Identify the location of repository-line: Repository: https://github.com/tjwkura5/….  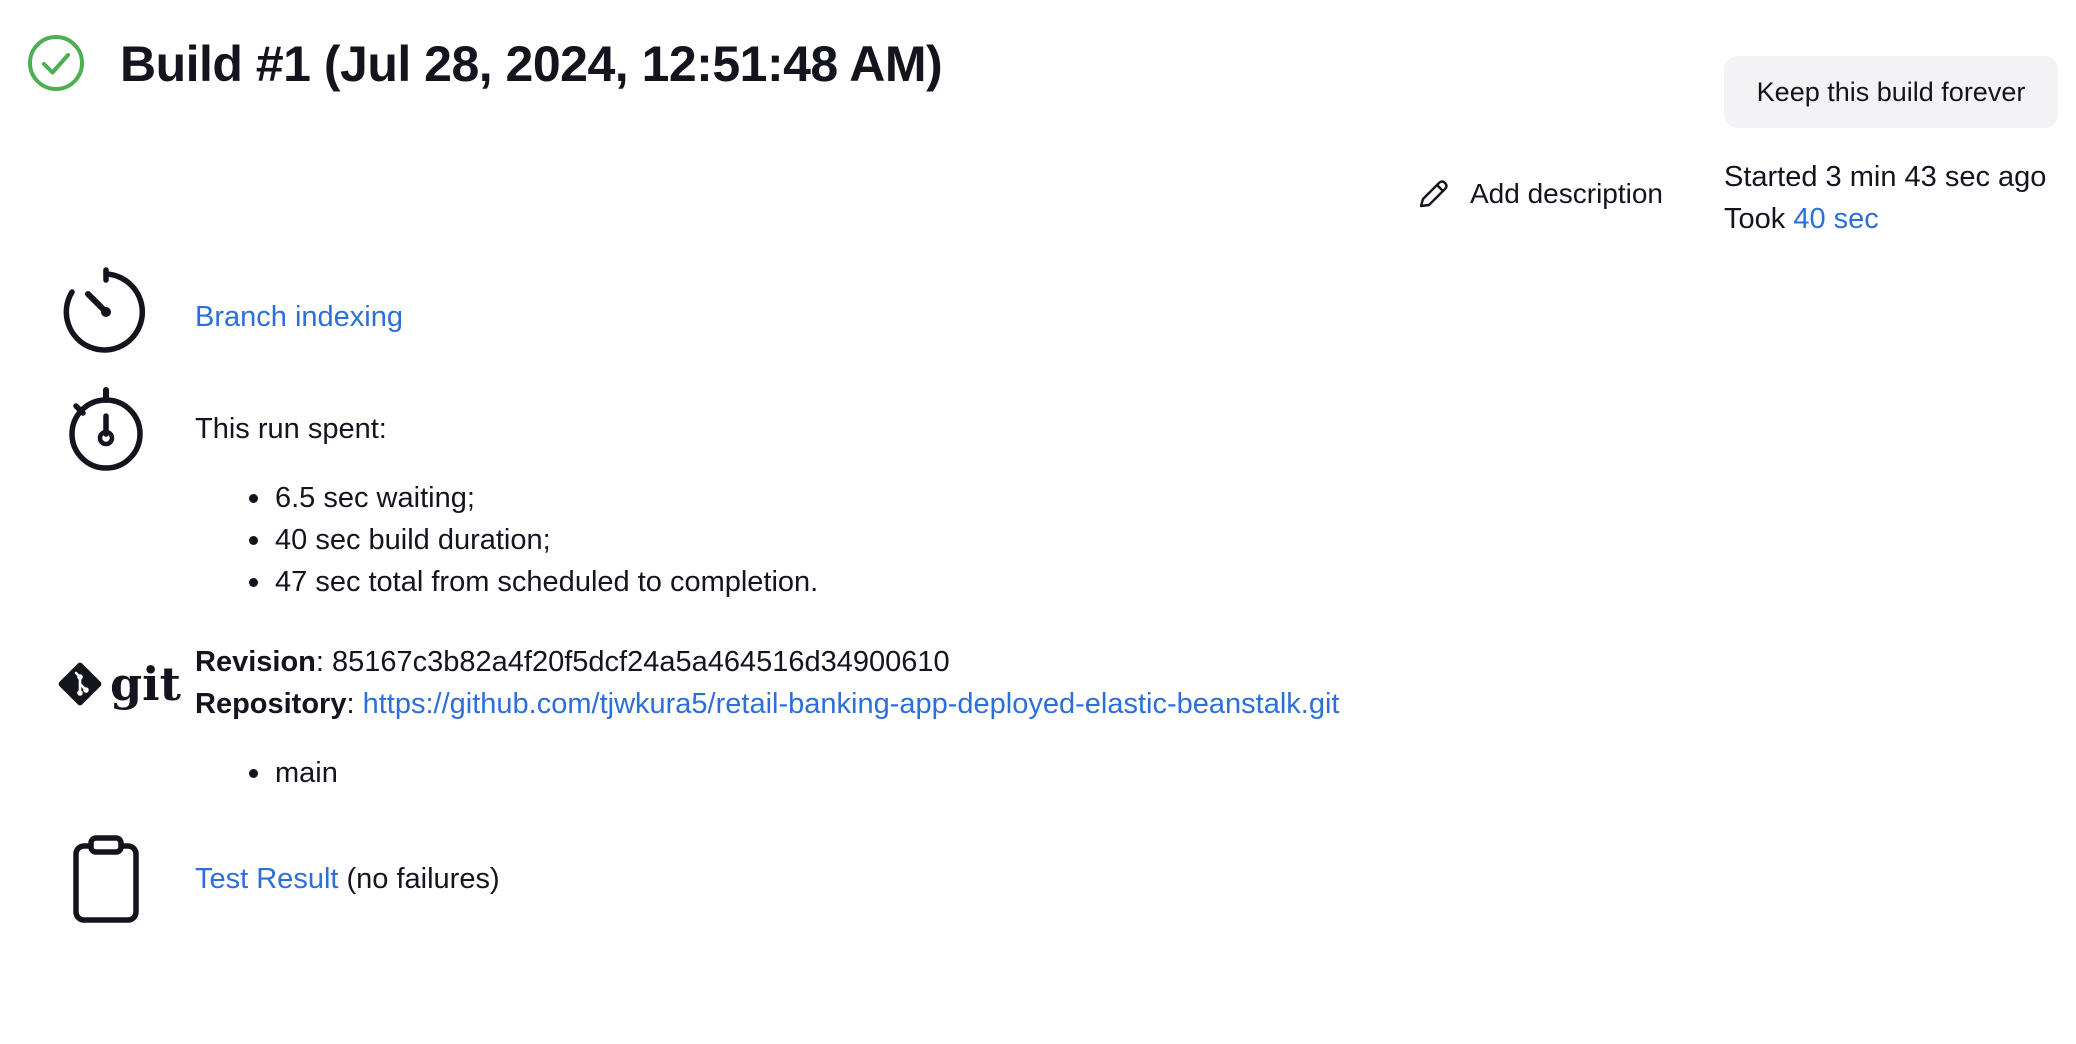
(767, 704).